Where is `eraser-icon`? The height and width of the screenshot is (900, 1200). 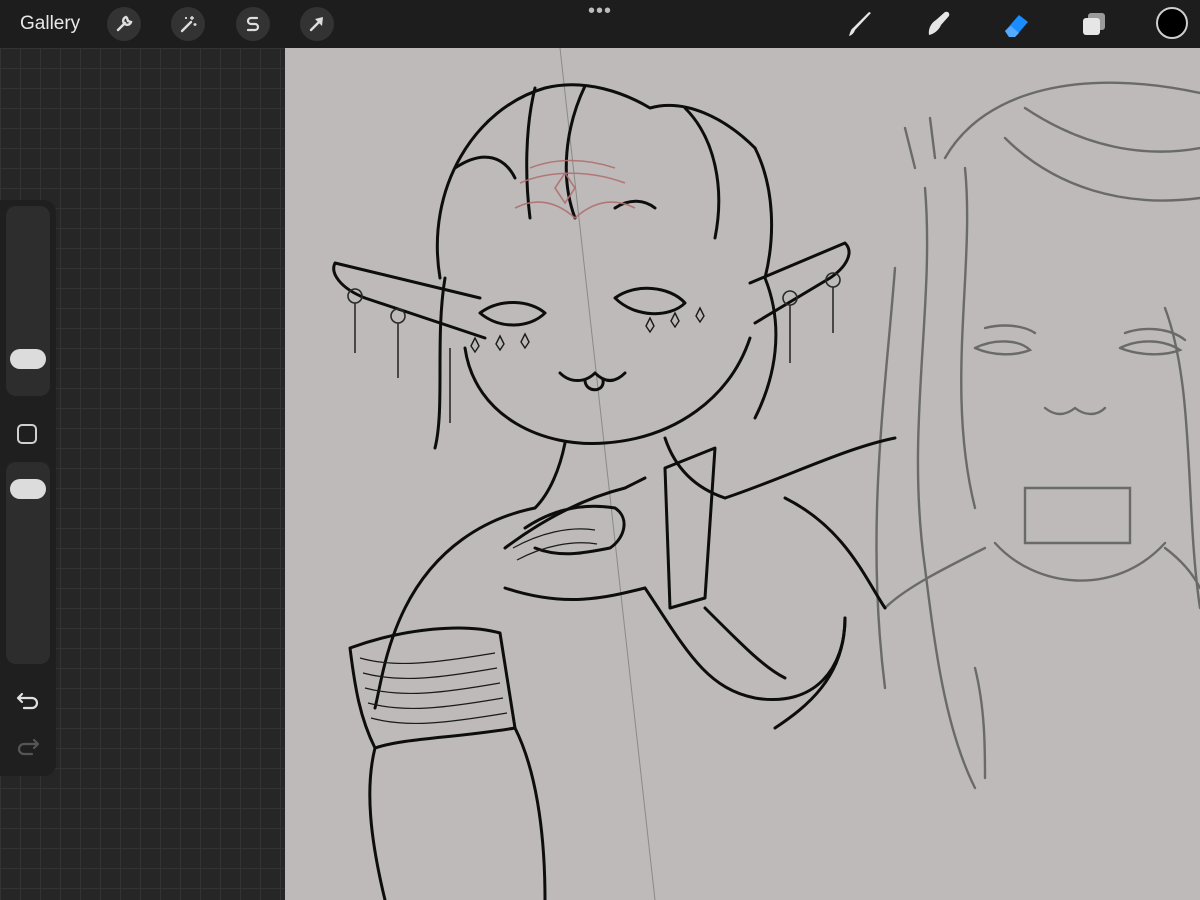 eraser-icon is located at coordinates (1016, 26).